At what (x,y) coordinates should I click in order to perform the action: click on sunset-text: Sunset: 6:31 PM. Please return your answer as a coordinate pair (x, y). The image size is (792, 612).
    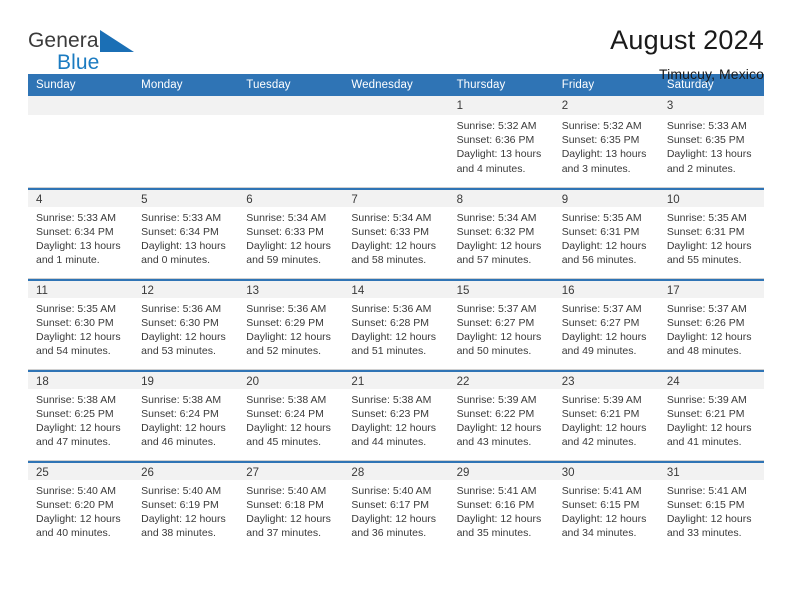
    Looking at the image, I should click on (600, 231).